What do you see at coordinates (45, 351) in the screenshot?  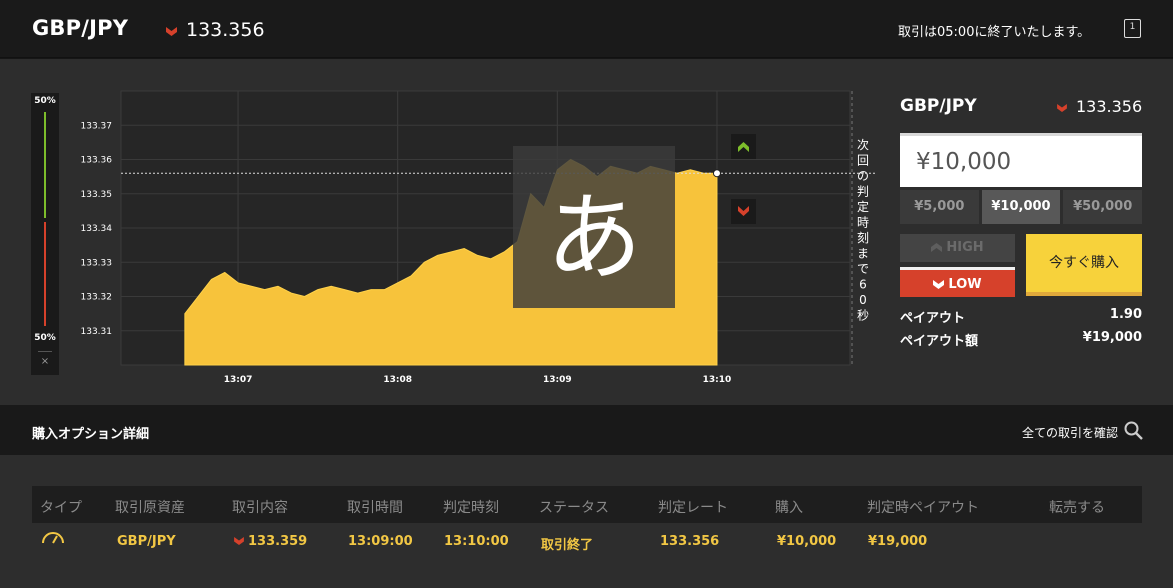 I see `gauge-divider` at bounding box center [45, 351].